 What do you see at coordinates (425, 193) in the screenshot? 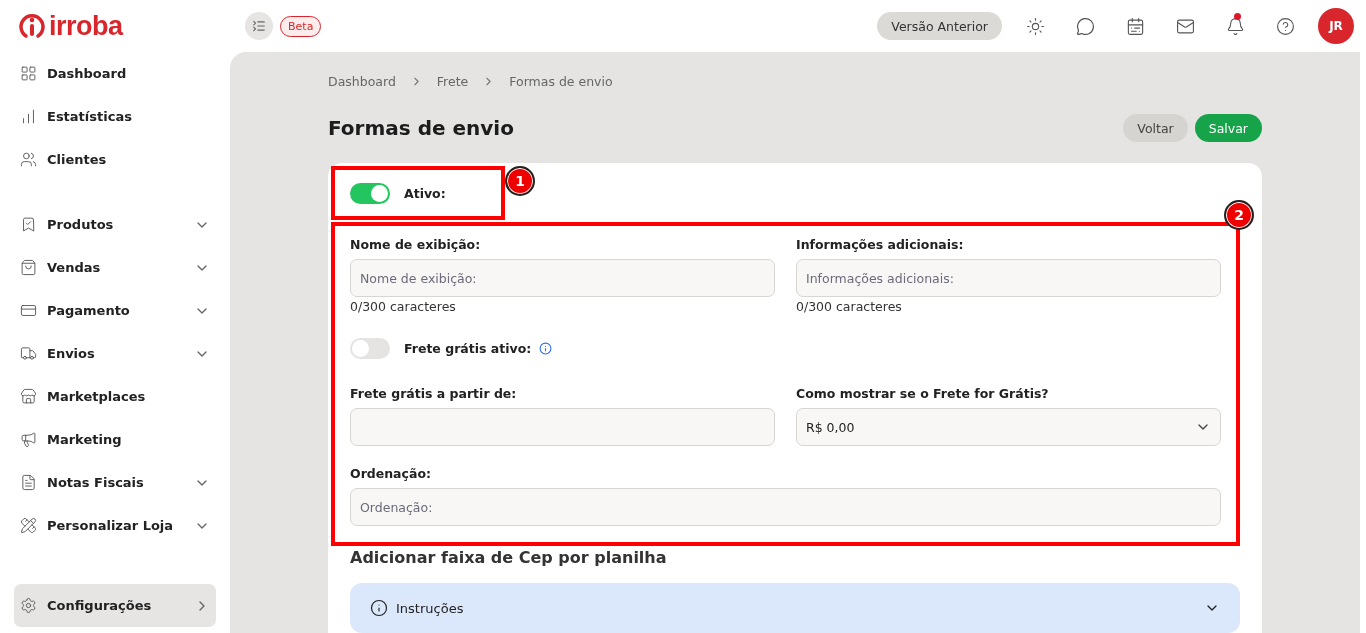
I see `toggle-label: Ativo:` at bounding box center [425, 193].